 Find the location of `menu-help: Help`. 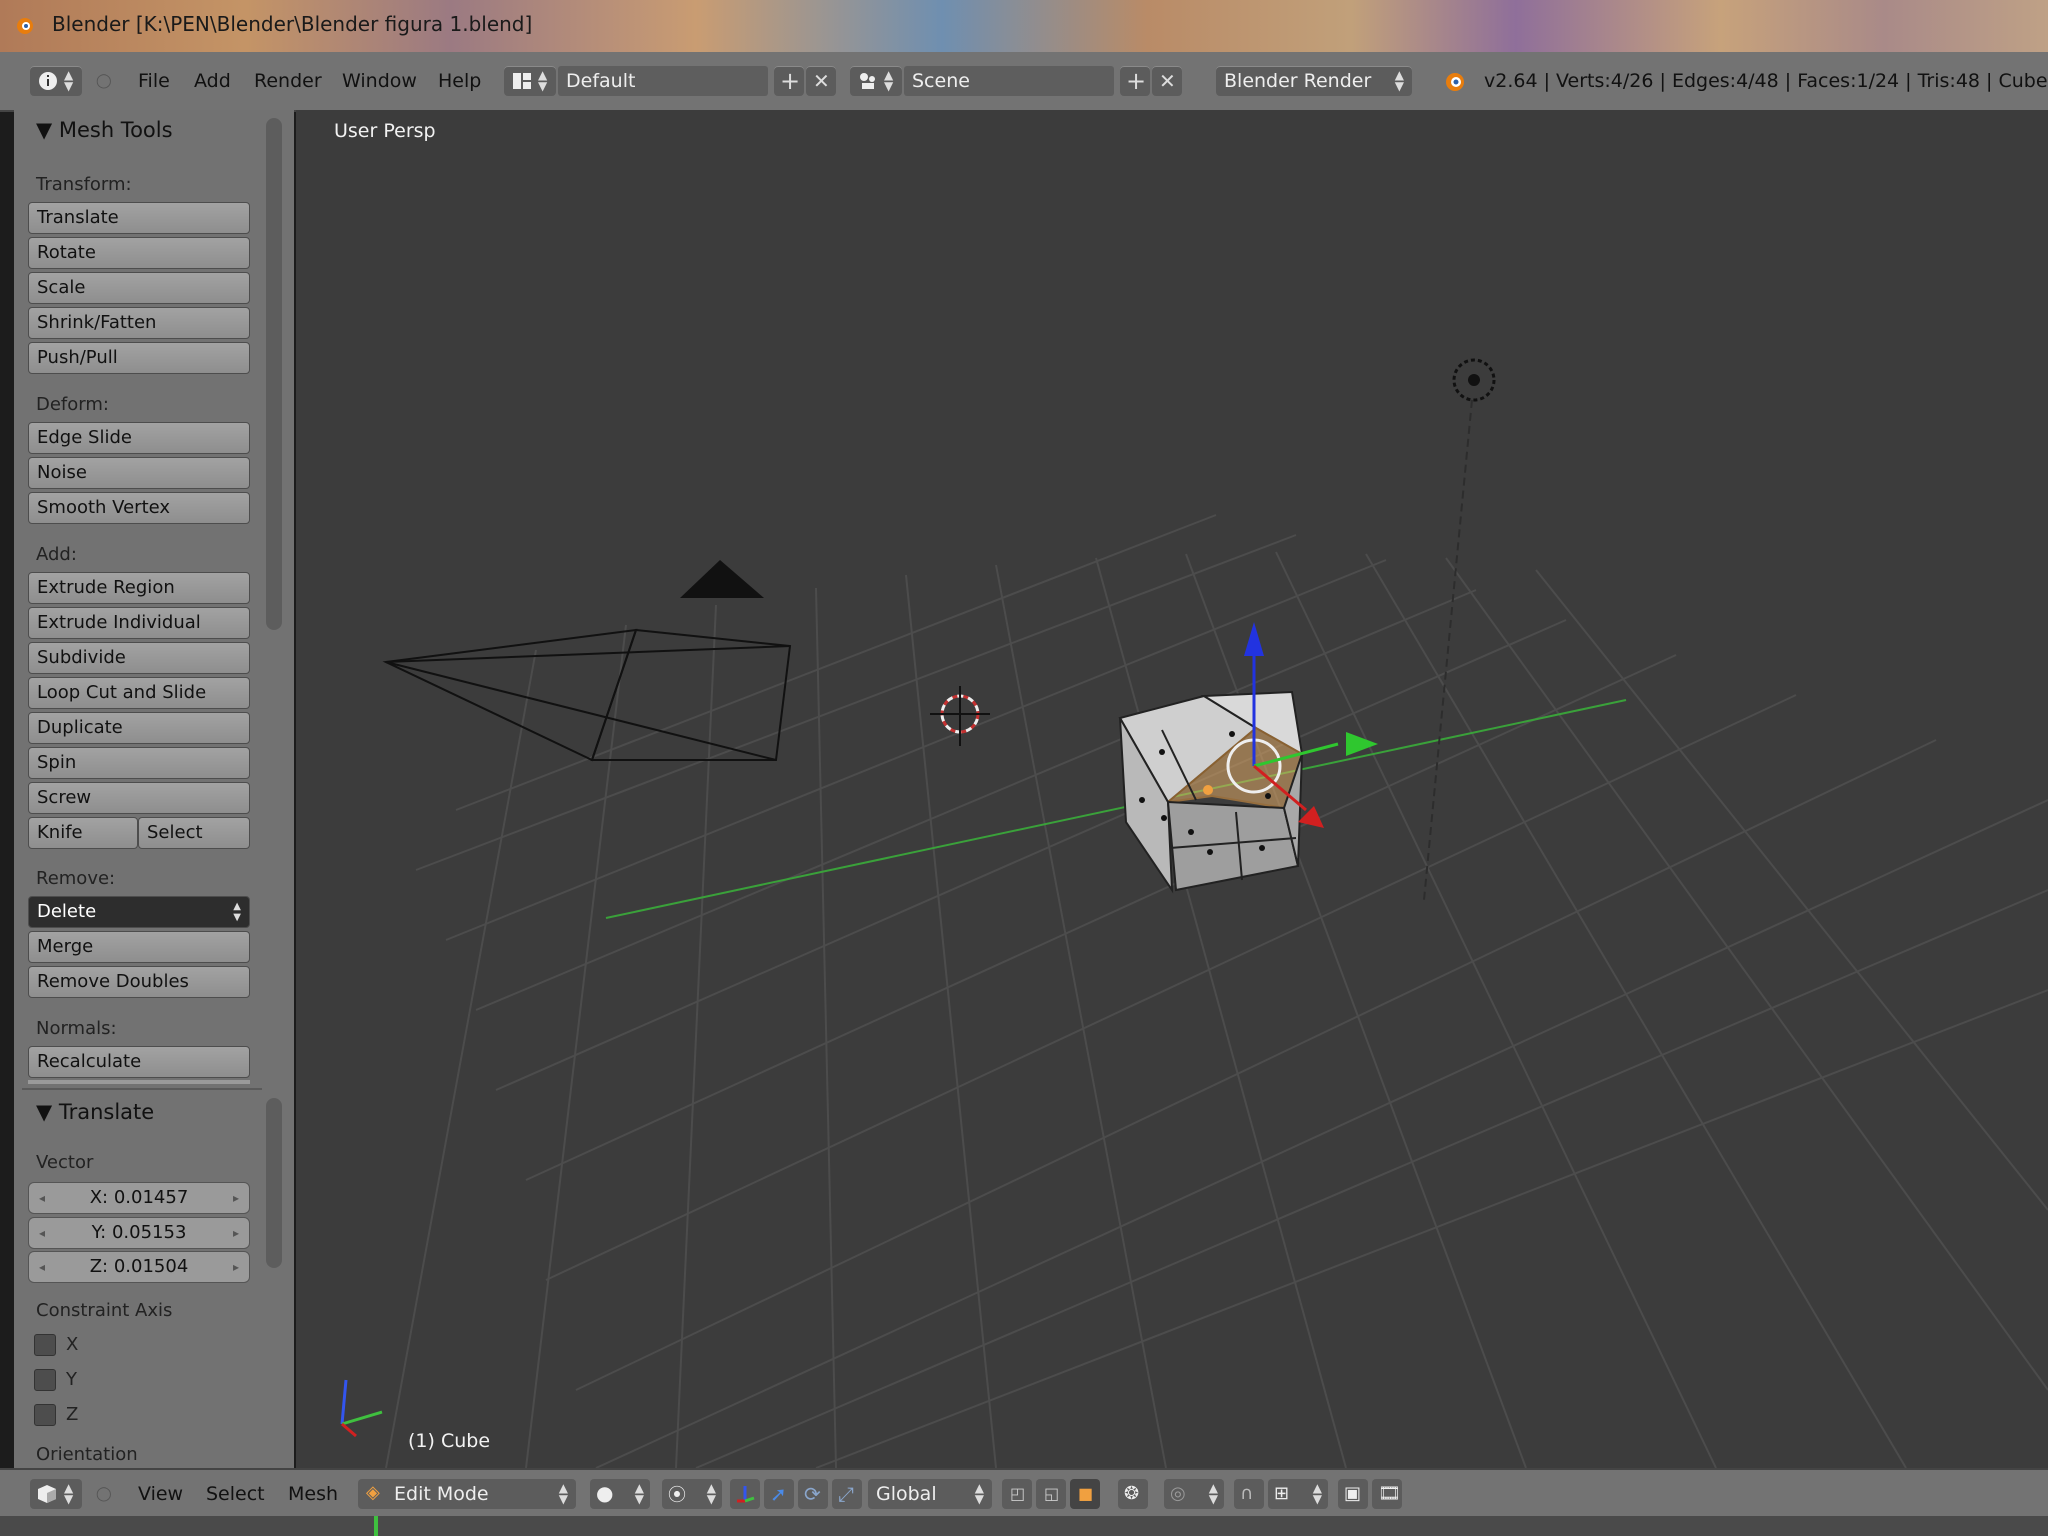

menu-help: Help is located at coordinates (459, 81).